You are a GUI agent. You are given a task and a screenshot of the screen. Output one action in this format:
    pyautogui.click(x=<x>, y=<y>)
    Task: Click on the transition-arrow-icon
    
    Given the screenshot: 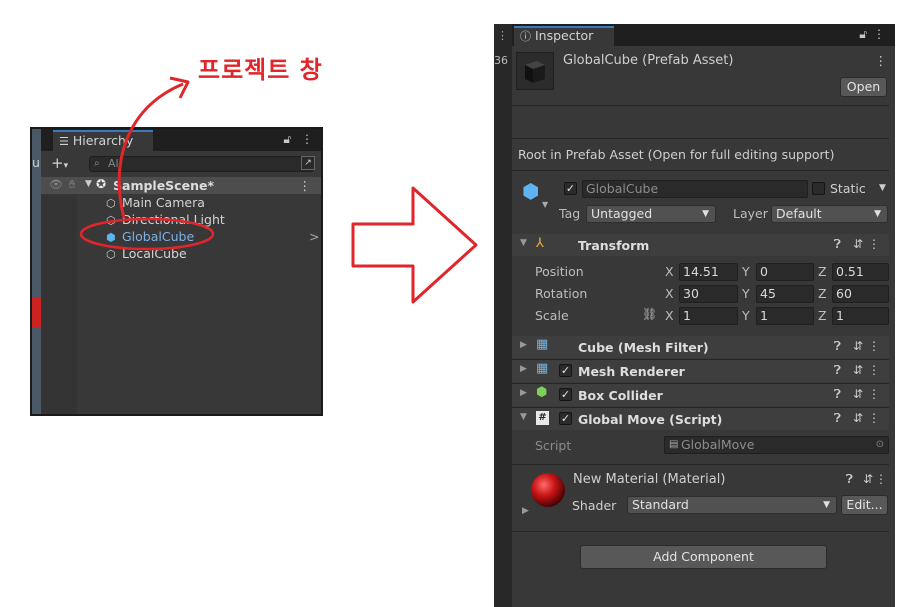 What is the action you would take?
    pyautogui.click(x=414, y=245)
    